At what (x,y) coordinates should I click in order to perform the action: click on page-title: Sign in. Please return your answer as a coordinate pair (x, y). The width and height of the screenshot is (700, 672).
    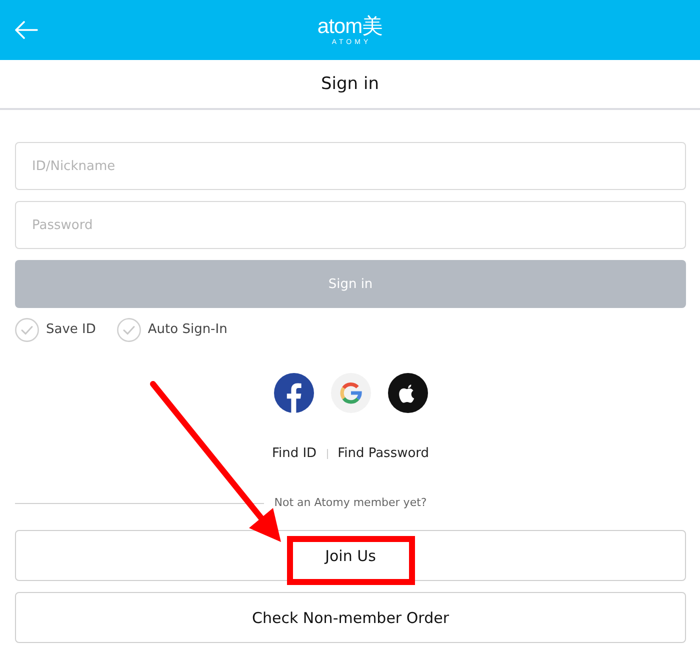
    Looking at the image, I should click on (350, 84).